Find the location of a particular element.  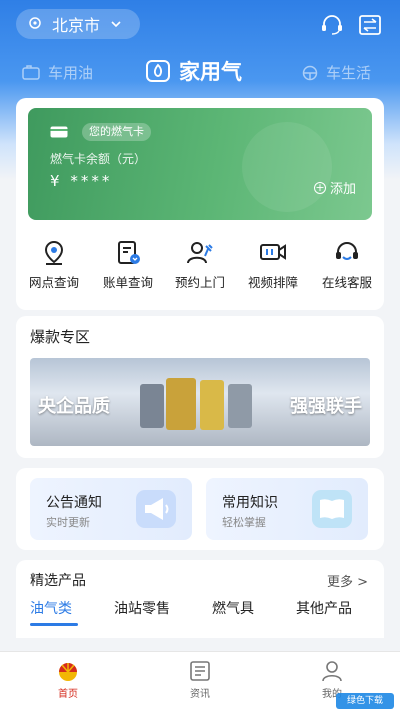

quick-action-appointment: 预约上门 is located at coordinates (200, 265).